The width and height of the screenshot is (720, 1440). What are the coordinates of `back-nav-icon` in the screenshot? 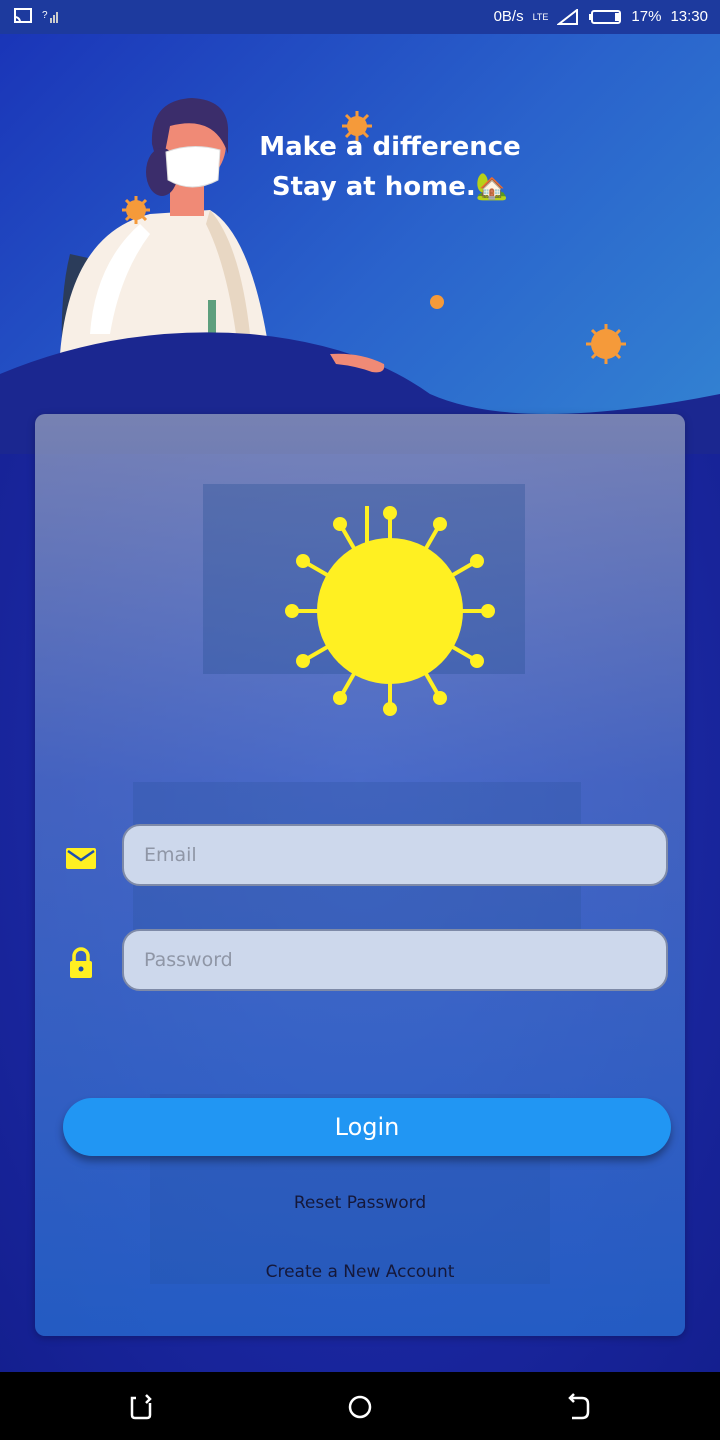 It's located at (141, 1407).